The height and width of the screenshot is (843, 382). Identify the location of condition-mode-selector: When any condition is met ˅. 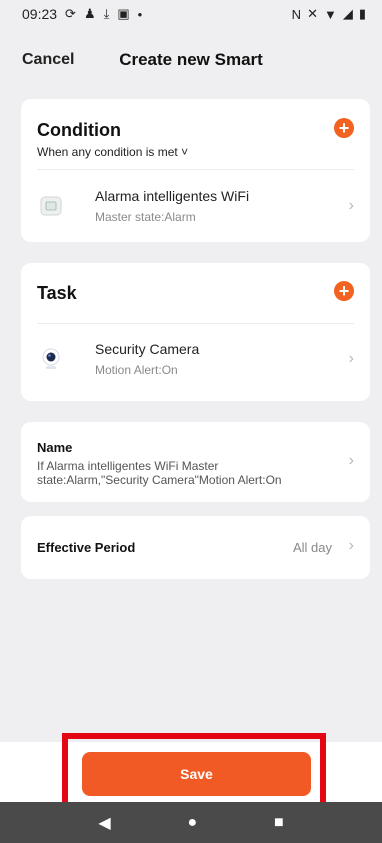
(195, 152).